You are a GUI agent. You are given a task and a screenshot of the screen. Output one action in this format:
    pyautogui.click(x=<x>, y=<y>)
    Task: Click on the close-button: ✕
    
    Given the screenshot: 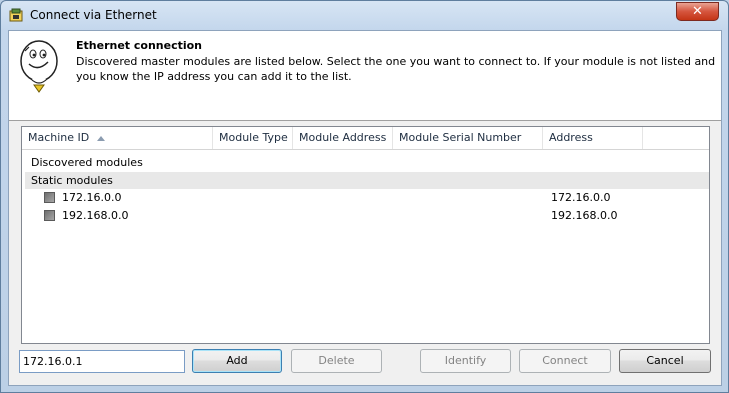 What is the action you would take?
    pyautogui.click(x=697, y=11)
    